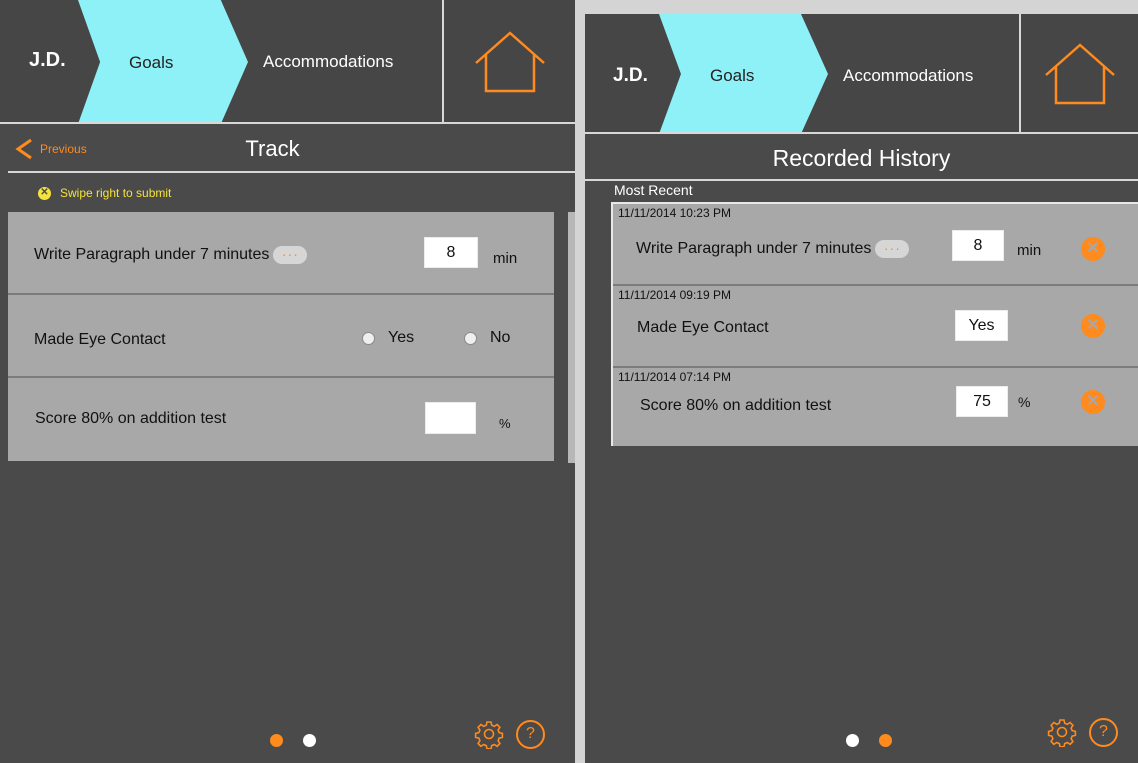 This screenshot has width=1138, height=763. I want to click on title-bar: Previous Track, so click(287, 149).